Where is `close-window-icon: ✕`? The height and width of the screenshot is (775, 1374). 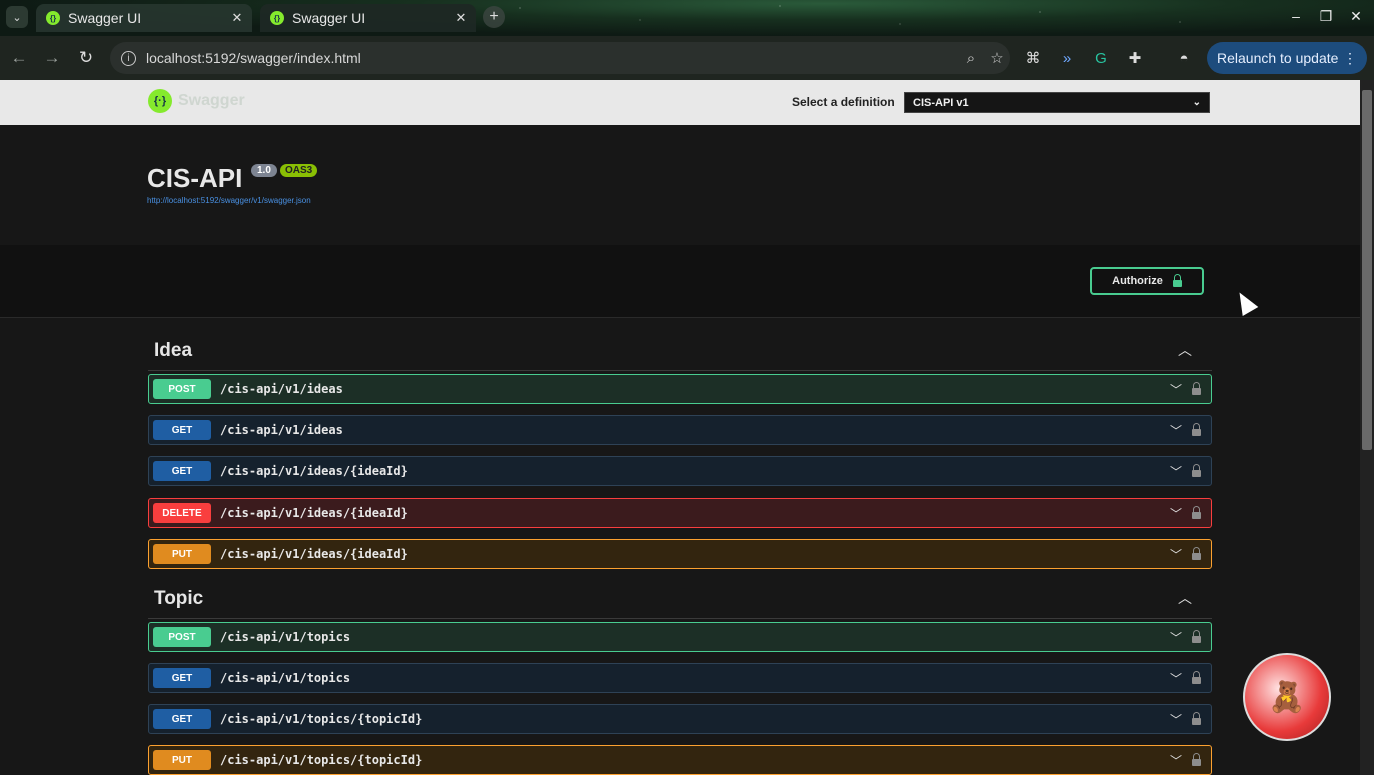 close-window-icon: ✕ is located at coordinates (1356, 16).